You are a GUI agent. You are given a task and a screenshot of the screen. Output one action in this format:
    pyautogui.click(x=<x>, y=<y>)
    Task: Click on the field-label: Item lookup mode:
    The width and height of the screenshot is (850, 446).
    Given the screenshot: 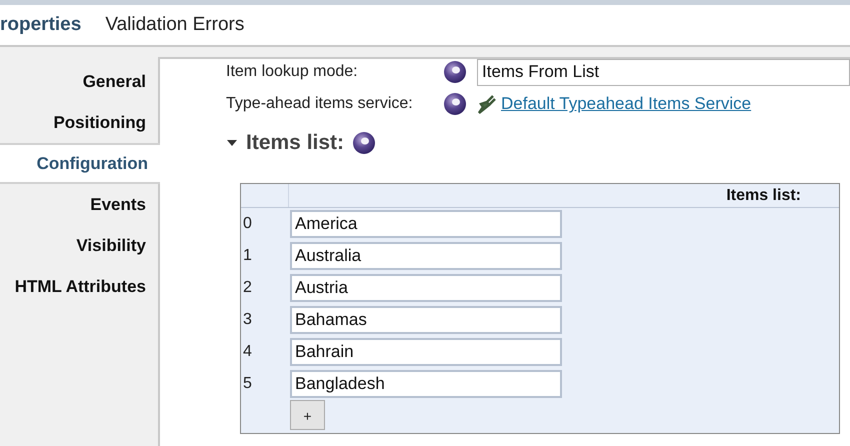 What is the action you would take?
    pyautogui.click(x=292, y=72)
    